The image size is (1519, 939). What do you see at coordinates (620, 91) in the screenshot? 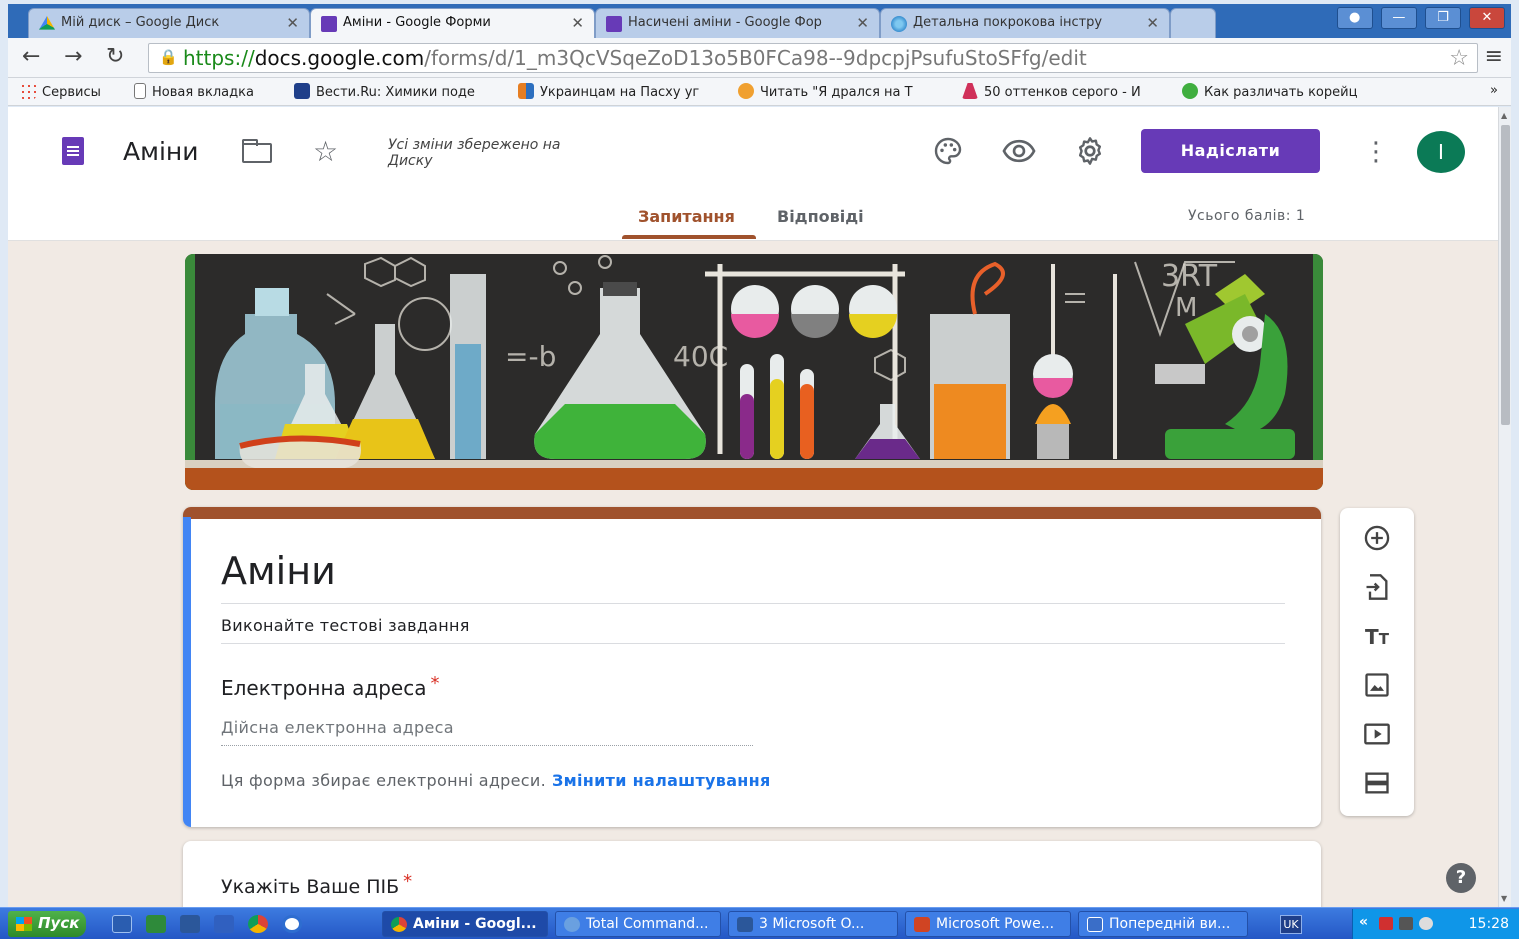
I see `bookmark-item: Украинцам на Пасху уг` at bounding box center [620, 91].